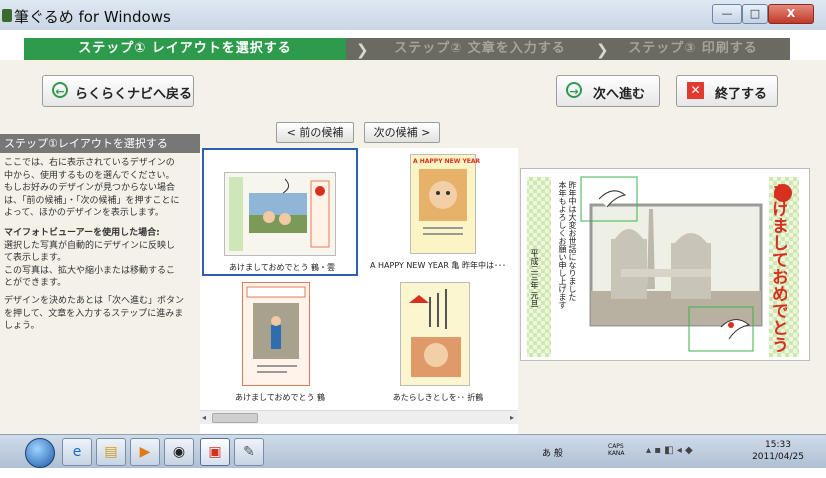  What do you see at coordinates (413, 473) in the screenshot?
I see `bottom-strip` at bounding box center [413, 473].